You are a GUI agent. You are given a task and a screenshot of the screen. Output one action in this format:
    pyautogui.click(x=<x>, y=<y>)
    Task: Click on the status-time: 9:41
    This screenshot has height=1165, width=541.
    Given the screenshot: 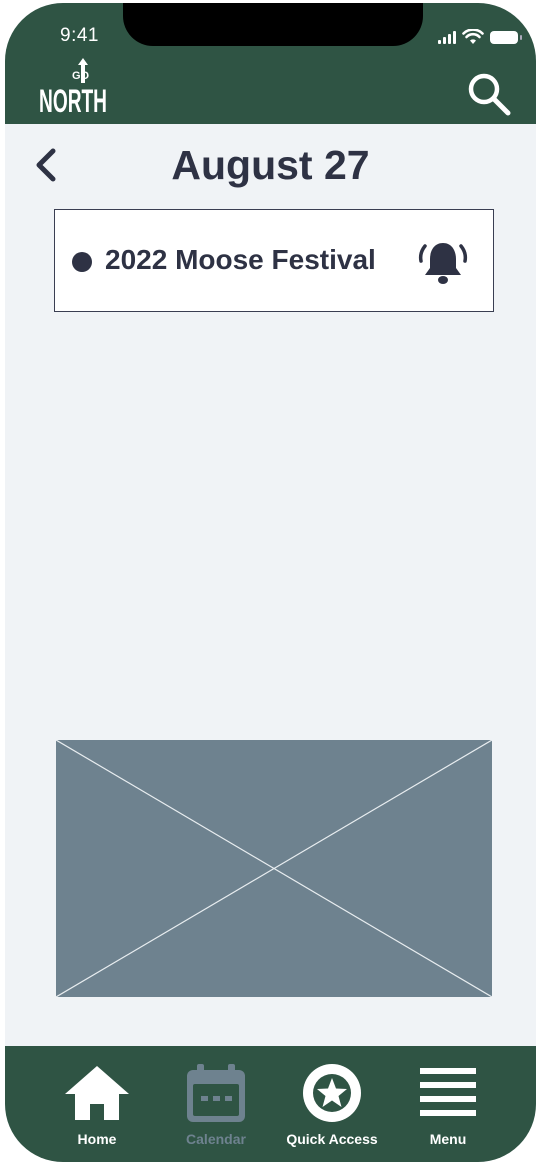 What is the action you would take?
    pyautogui.click(x=79, y=35)
    